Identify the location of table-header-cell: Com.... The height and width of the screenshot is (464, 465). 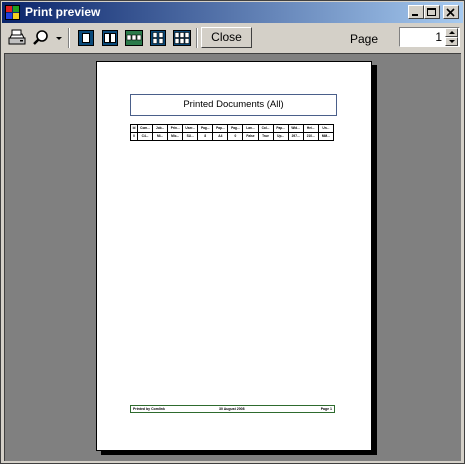
(145, 128).